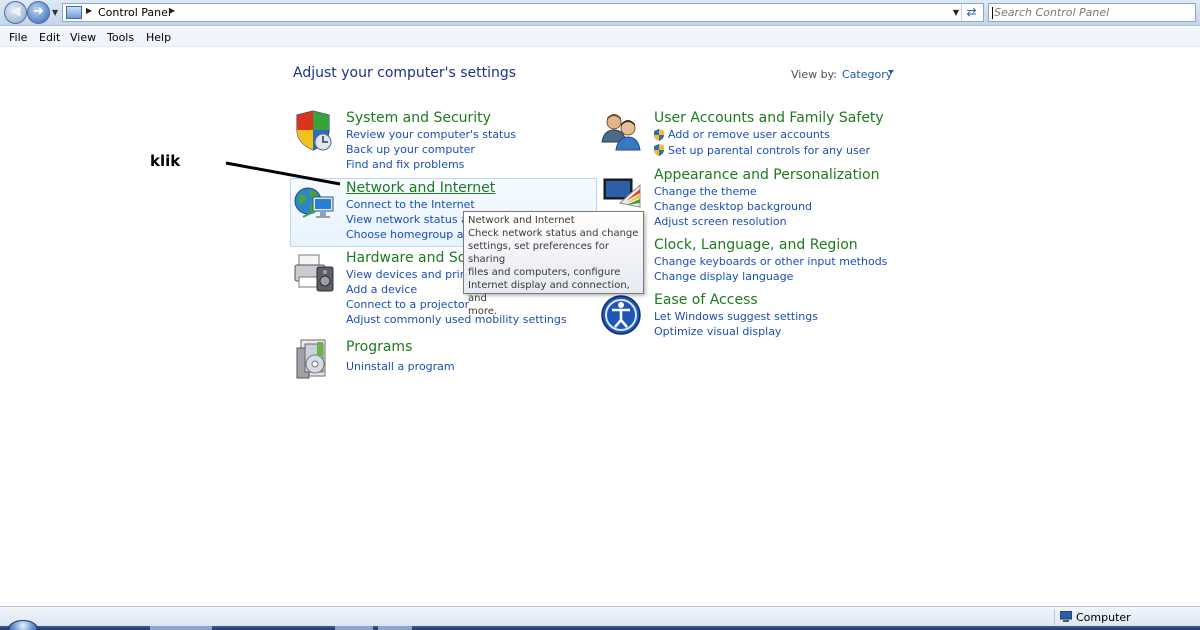  Describe the element at coordinates (1054, 617) in the screenshot. I see `status-divider` at that location.